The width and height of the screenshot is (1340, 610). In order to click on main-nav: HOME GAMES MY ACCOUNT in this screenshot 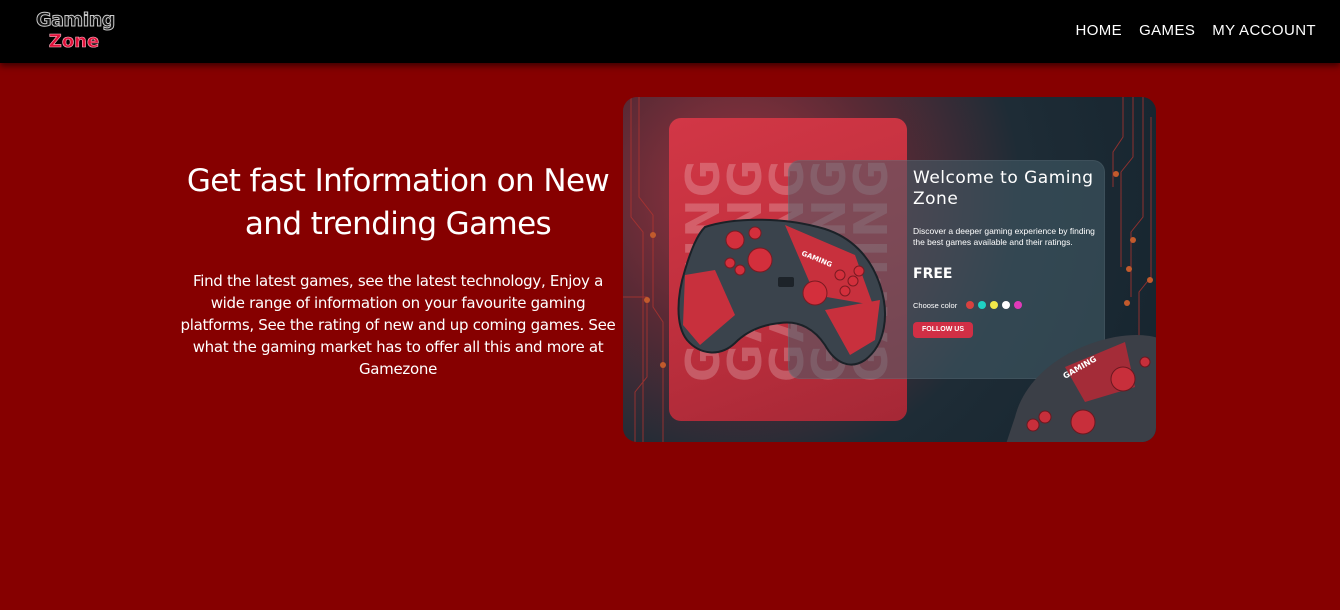, I will do `click(1195, 30)`.